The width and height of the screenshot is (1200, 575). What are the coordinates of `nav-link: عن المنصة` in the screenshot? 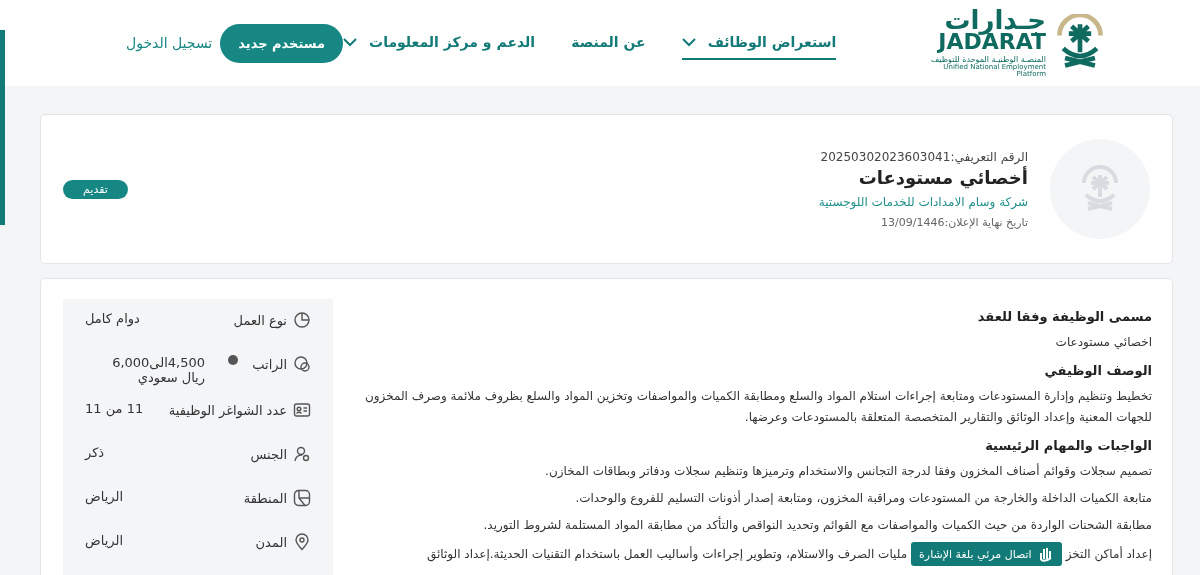 It's located at (608, 43).